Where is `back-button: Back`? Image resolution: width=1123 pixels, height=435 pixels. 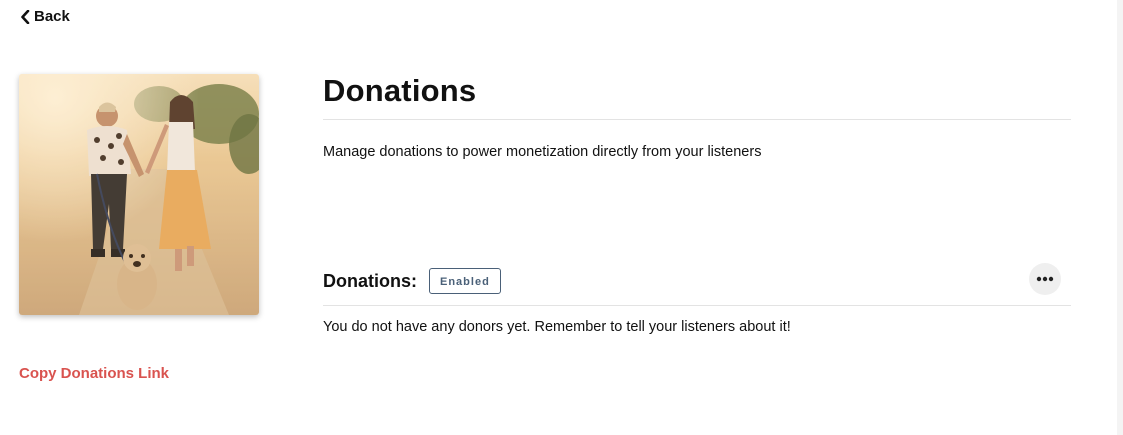
back-button: Back is located at coordinates (45, 16).